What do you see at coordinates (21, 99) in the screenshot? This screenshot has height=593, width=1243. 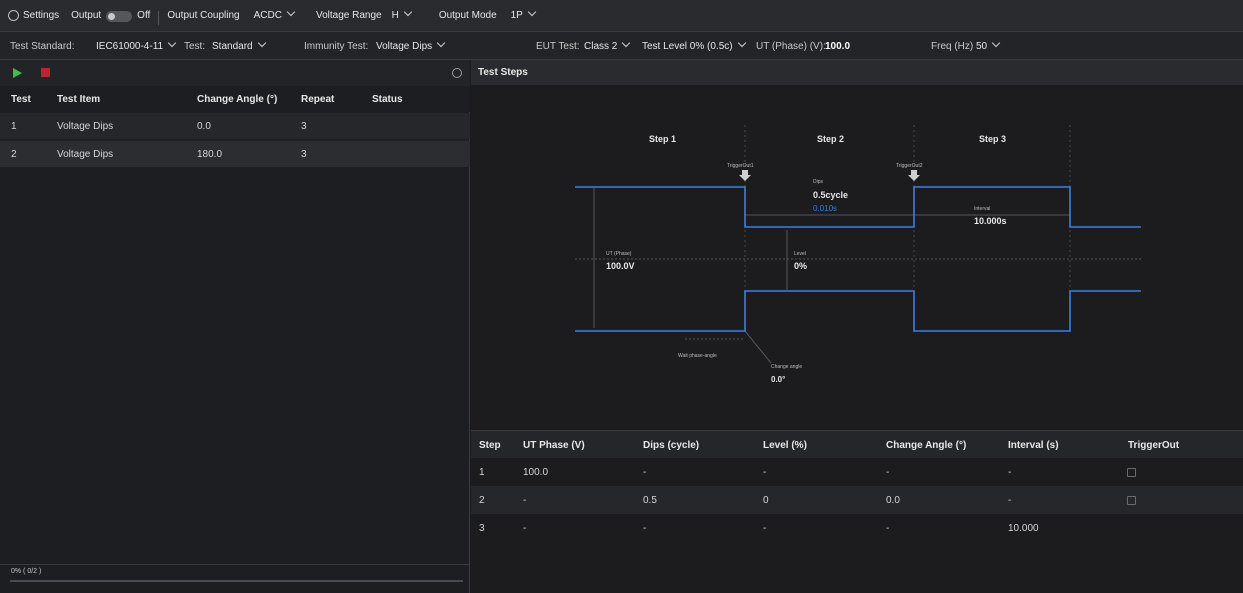 I see `col-test: Test` at bounding box center [21, 99].